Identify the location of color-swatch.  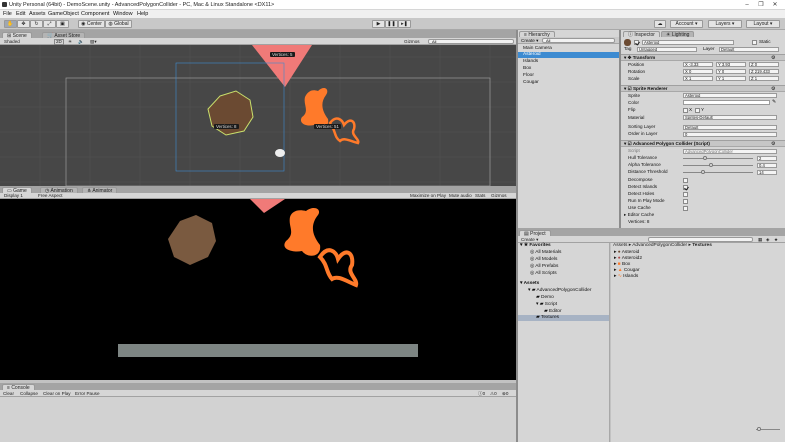
(726, 102).